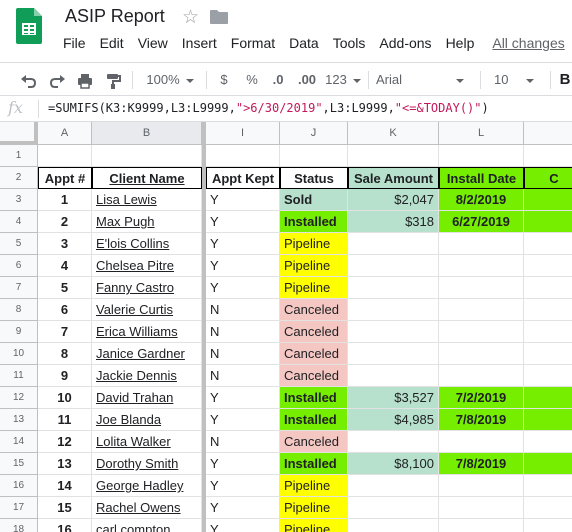 This screenshot has width=572, height=532. Describe the element at coordinates (424, 80) in the screenshot. I see `font-select: Arial` at that location.